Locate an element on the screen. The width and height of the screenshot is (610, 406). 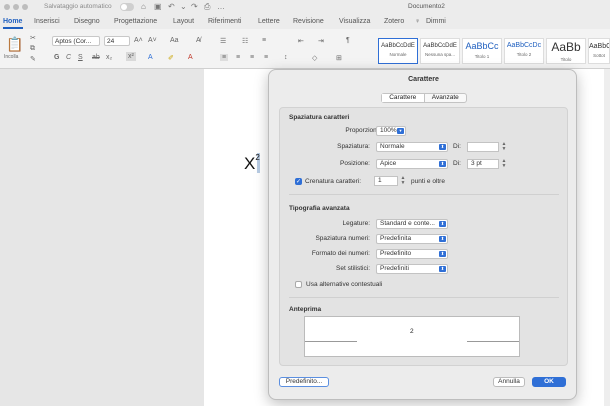
kerning-label: Crenatura caratteri: is located at coordinates (333, 181).